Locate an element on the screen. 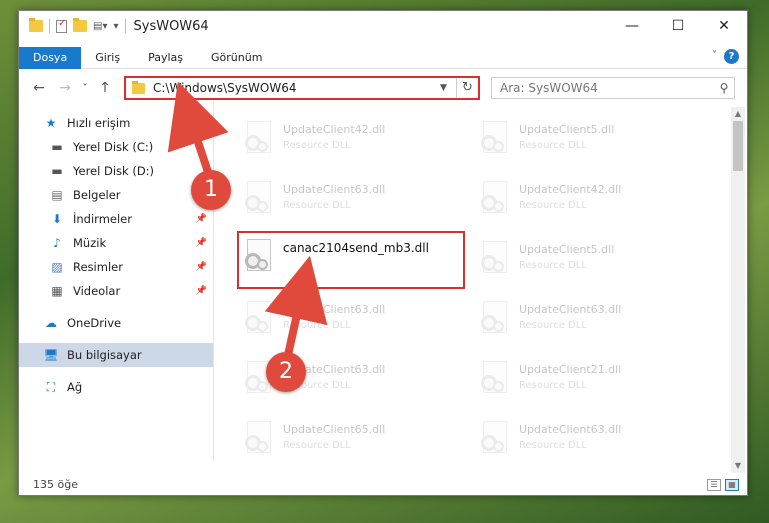 The width and height of the screenshot is (769, 523). sidebar-item-local-disk-c: ▬ Yerel Disk (C:) is located at coordinates (116, 147).